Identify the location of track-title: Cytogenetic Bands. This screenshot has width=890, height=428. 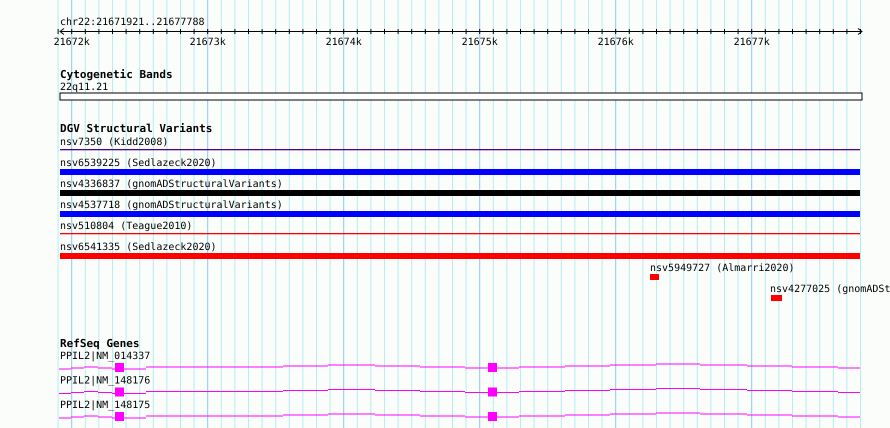
(116, 74).